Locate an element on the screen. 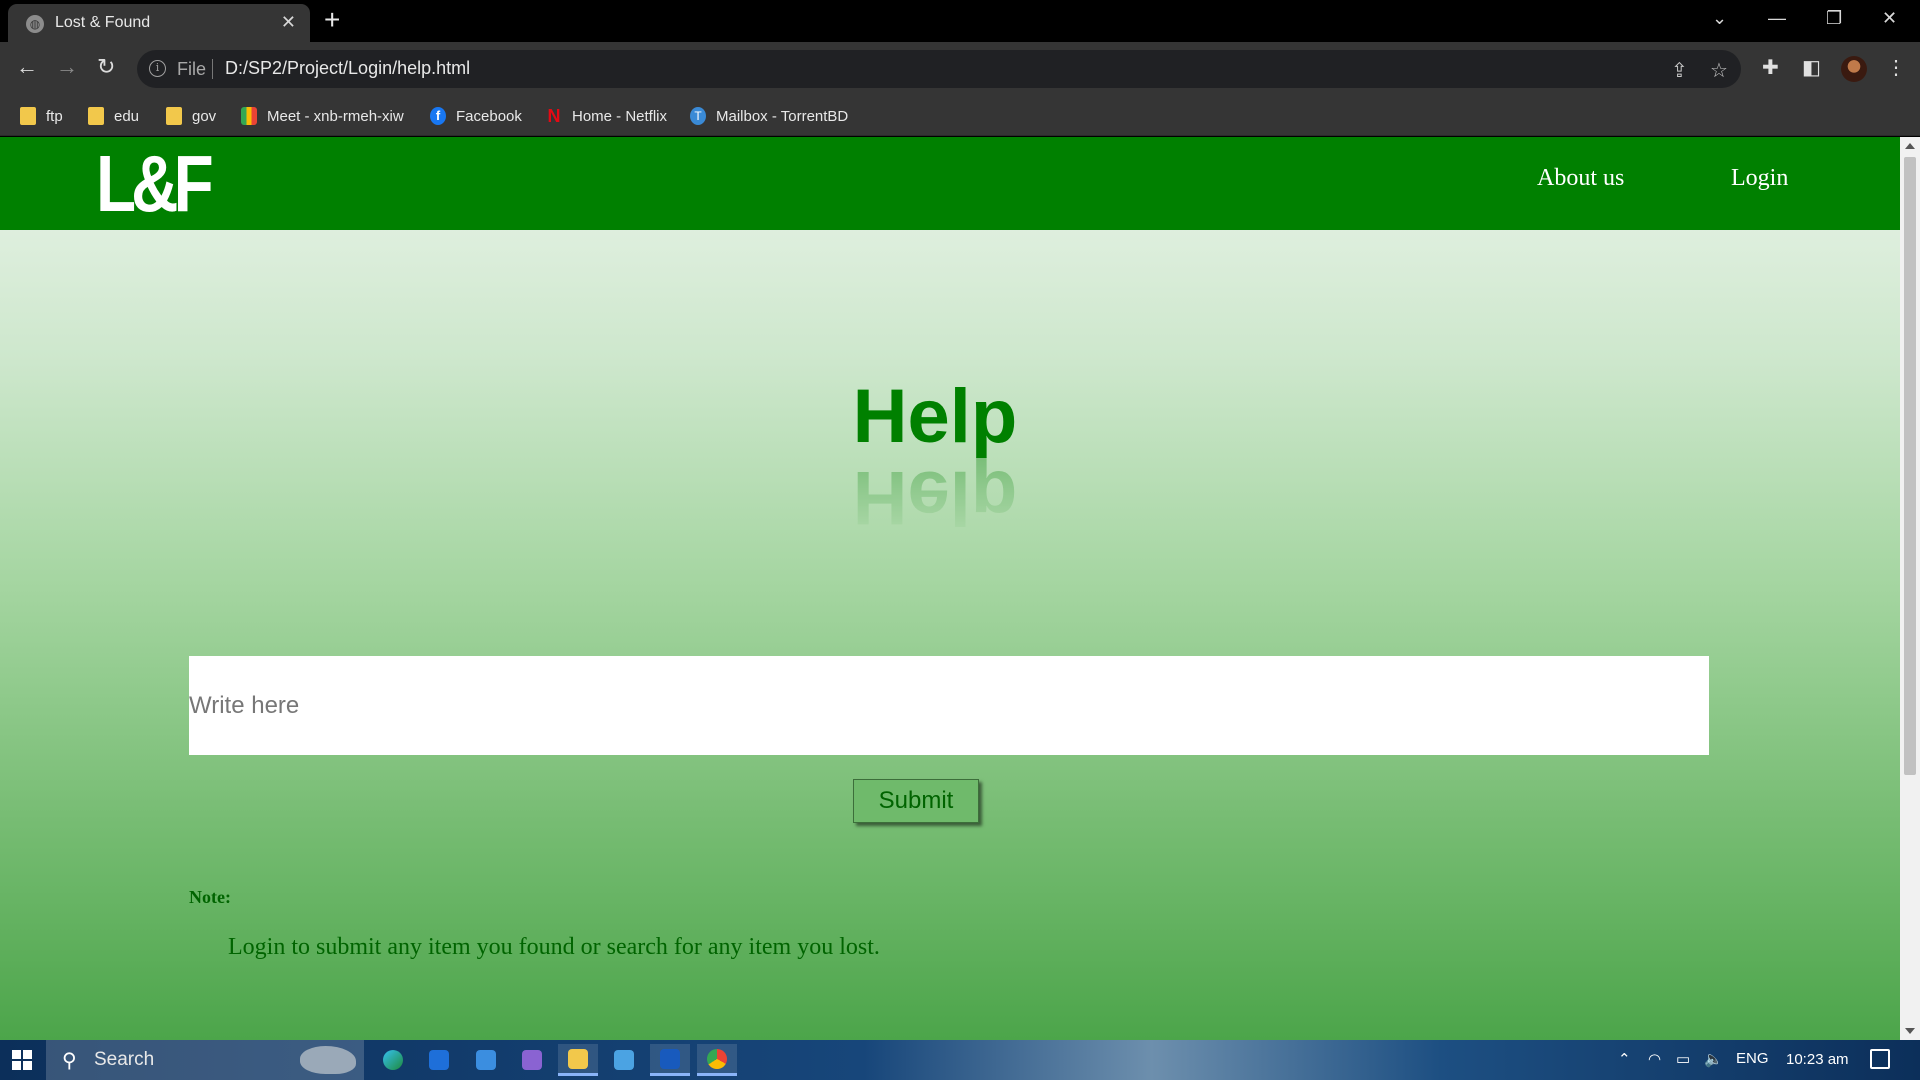 The image size is (1920, 1080). taskbar-store is located at coordinates (439, 1060).